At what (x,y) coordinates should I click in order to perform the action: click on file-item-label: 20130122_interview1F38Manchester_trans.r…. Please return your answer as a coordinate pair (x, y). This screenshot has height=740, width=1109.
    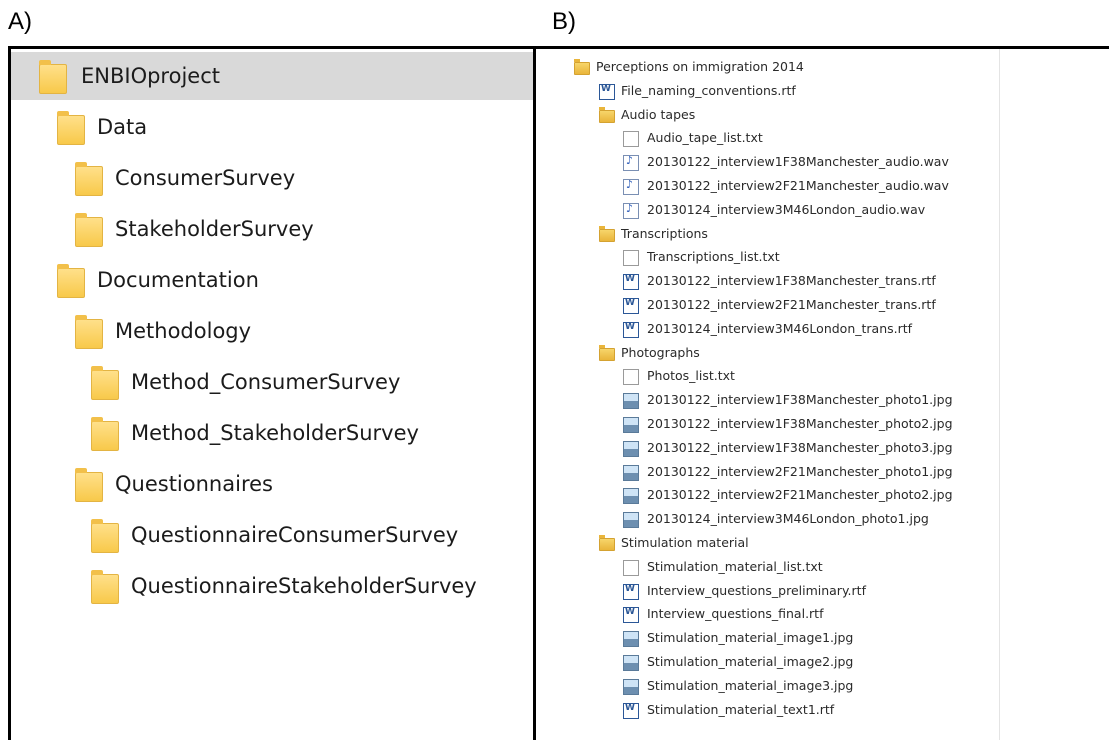
    Looking at the image, I should click on (791, 281).